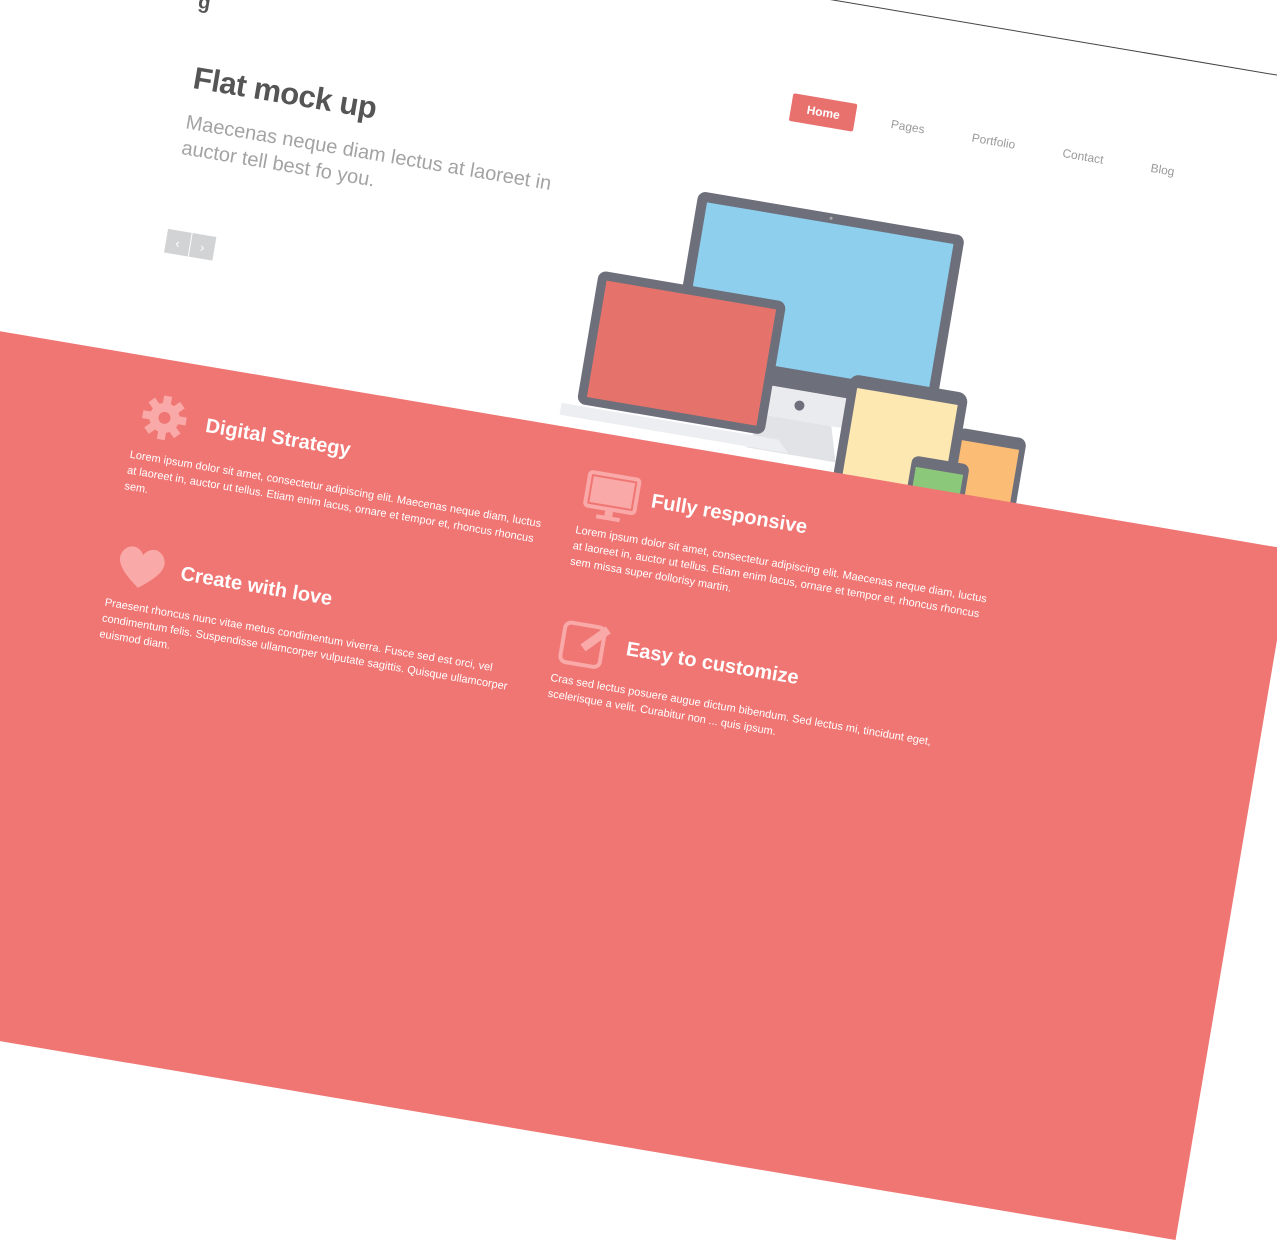 Image resolution: width=1277 pixels, height=1240 pixels. Describe the element at coordinates (204, 7) in the screenshot. I see `logo-fragment: g` at that location.